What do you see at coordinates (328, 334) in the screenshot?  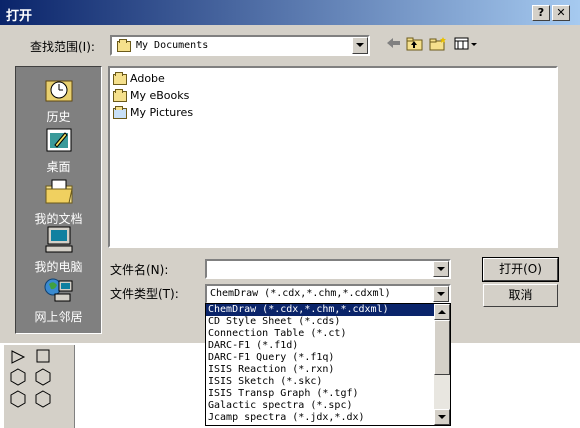 I see `filetype-option: Connection Table (*.ct)` at bounding box center [328, 334].